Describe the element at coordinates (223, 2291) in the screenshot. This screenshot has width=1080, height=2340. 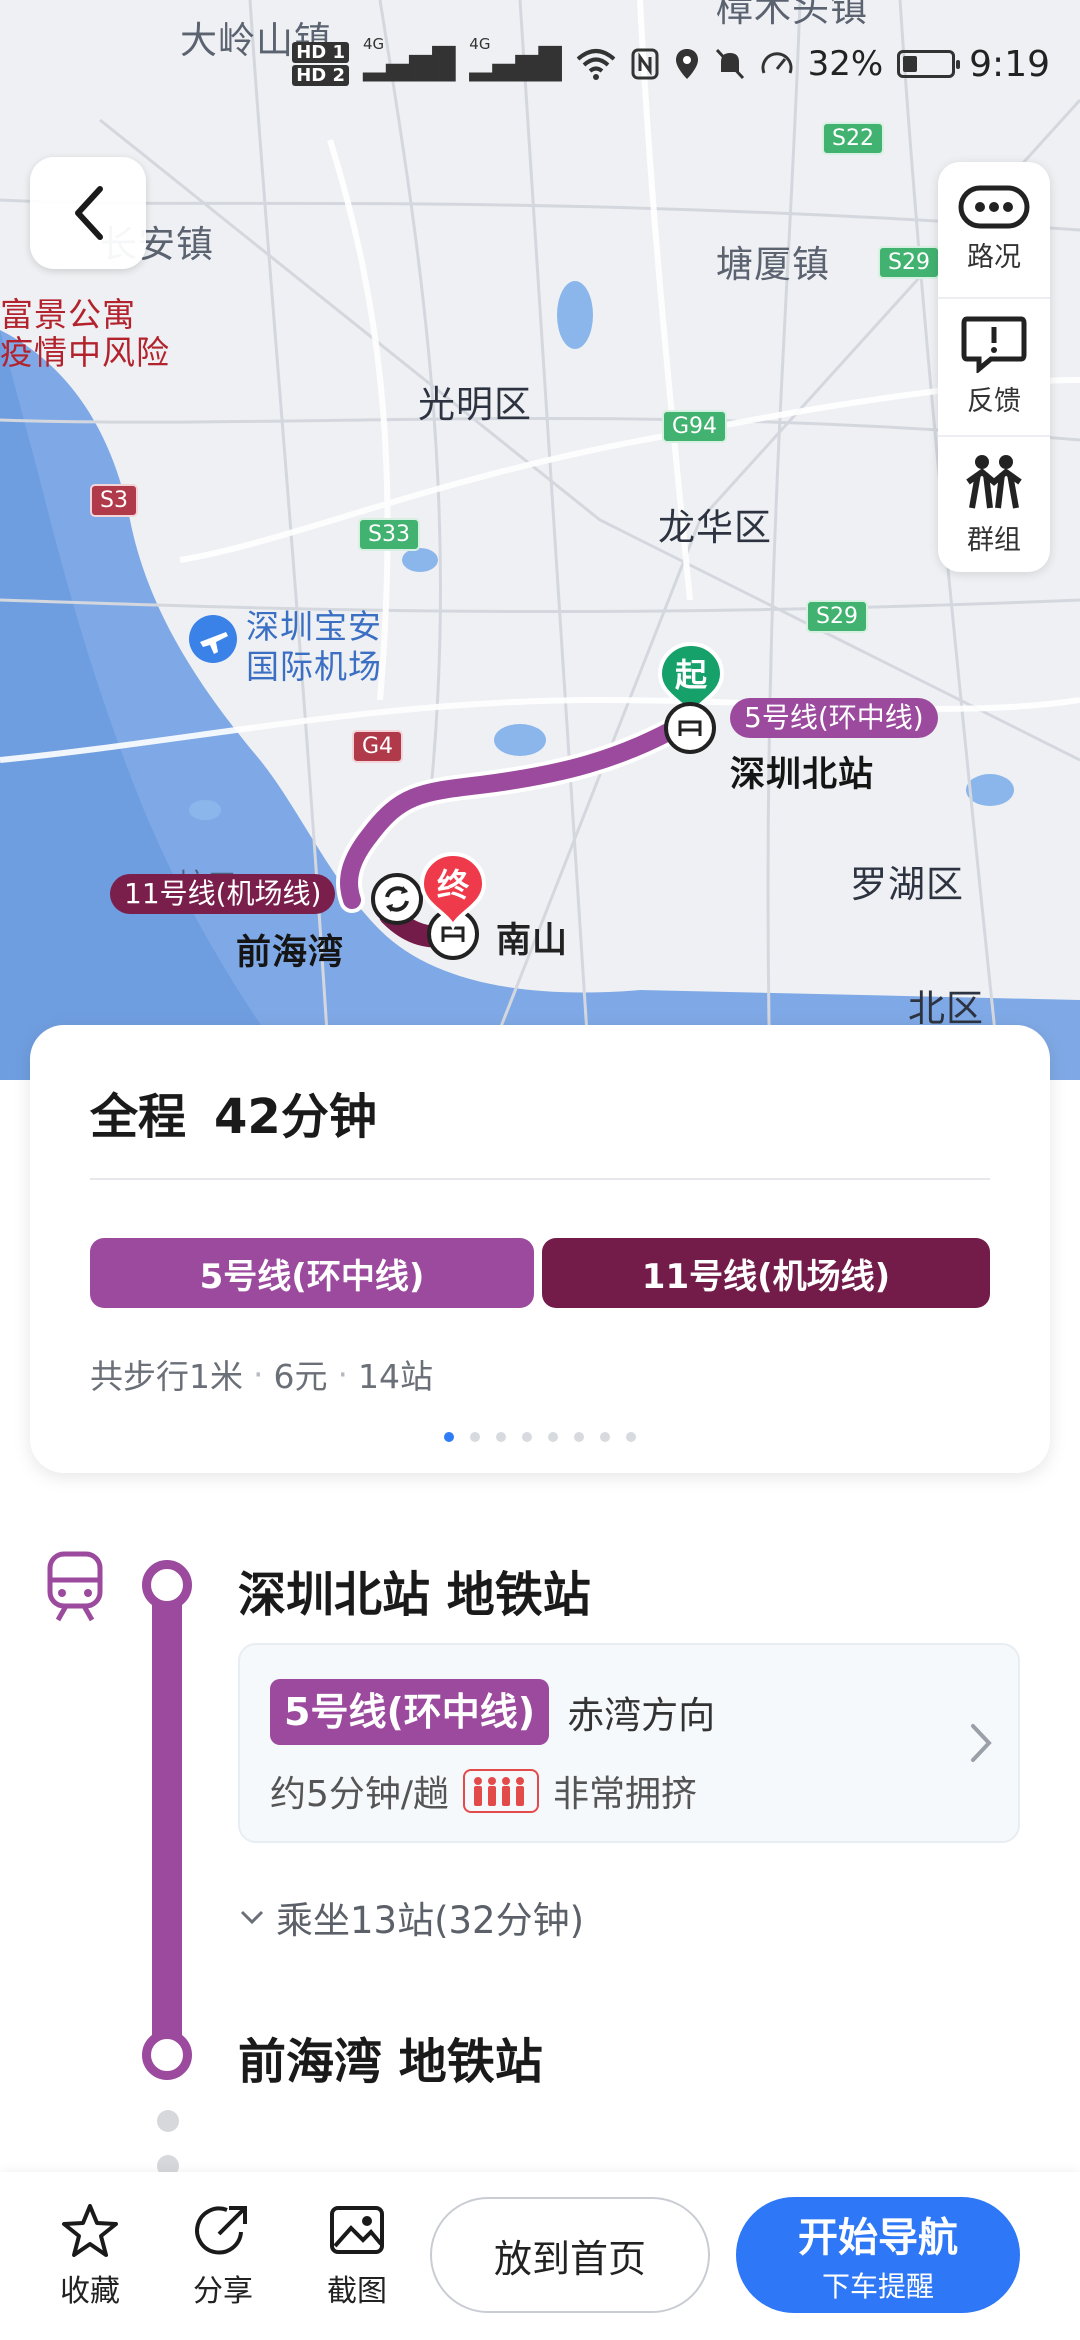
I see `share-label: 分享` at that location.